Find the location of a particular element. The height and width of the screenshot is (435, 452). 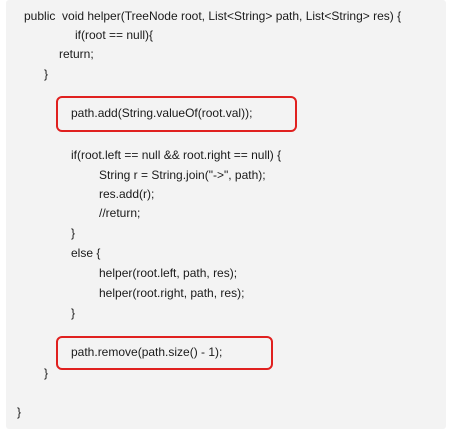

code-line-else: else { is located at coordinates (86, 253).